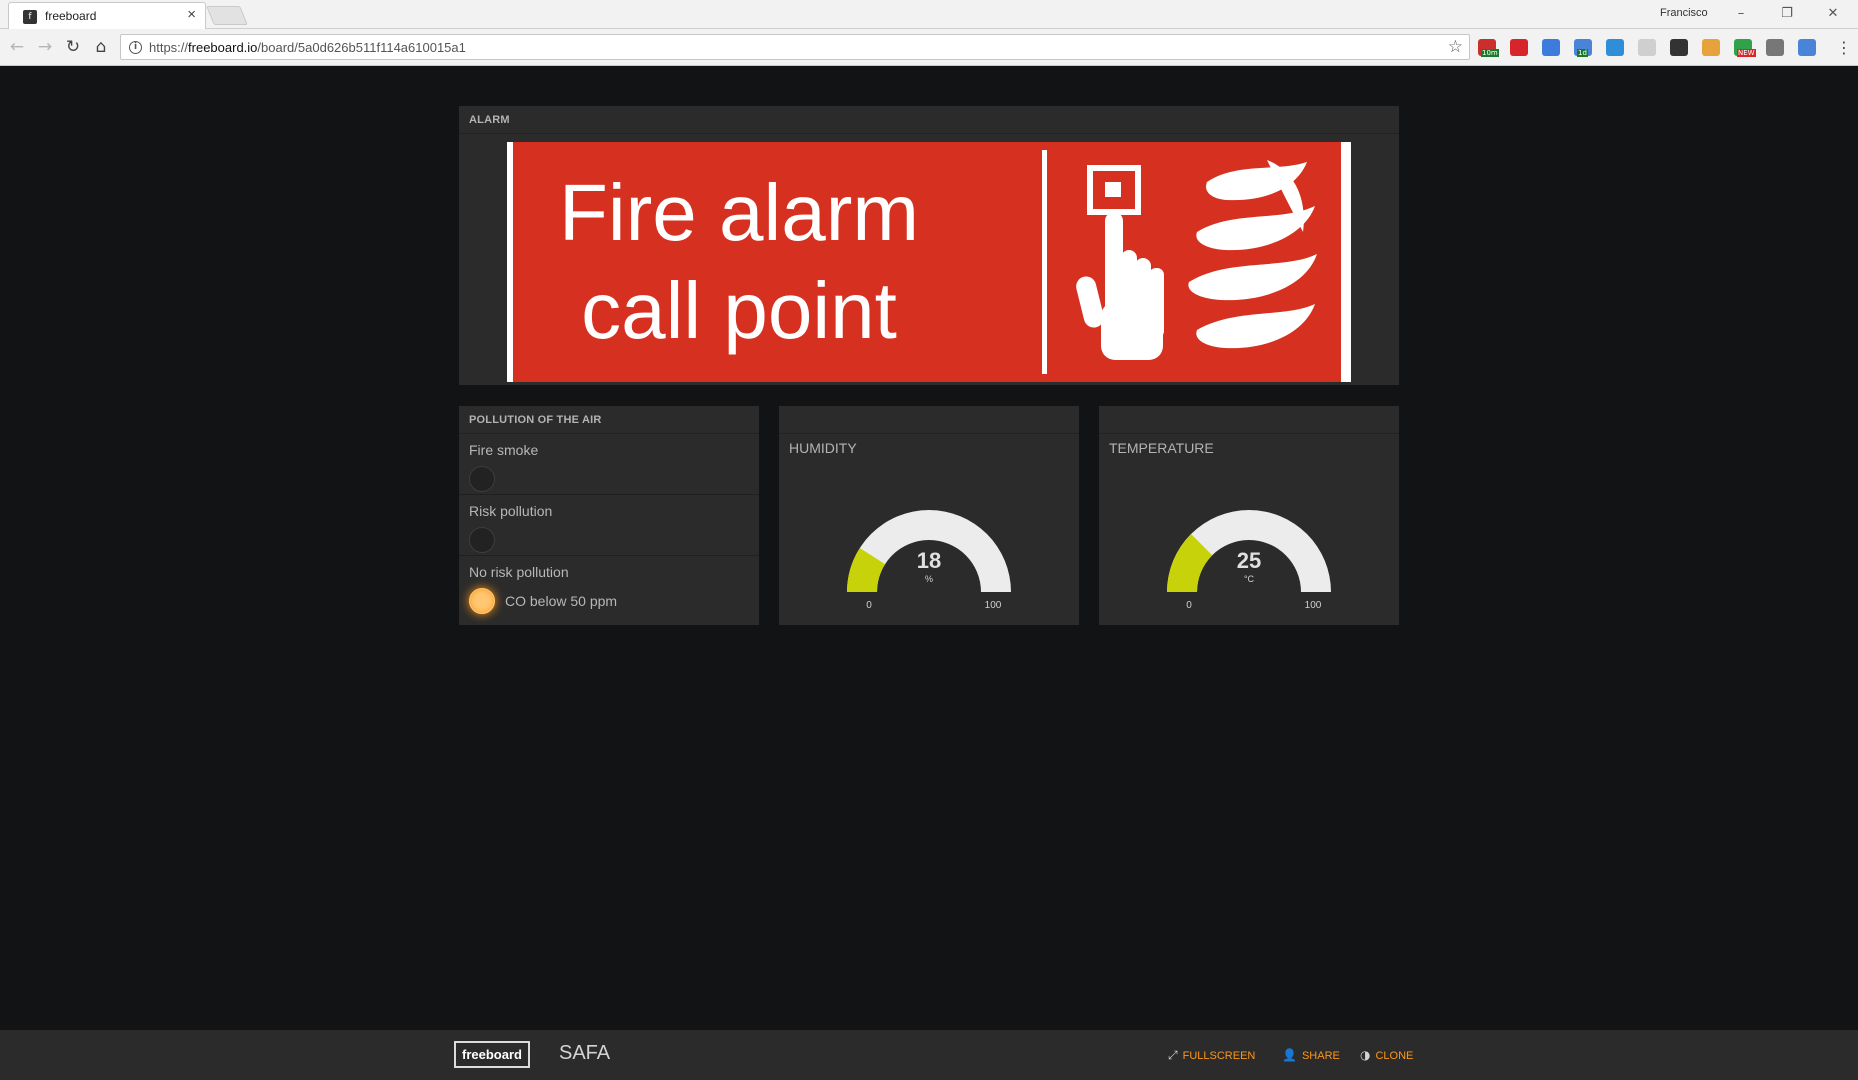 Image resolution: width=1858 pixels, height=1080 pixels. Describe the element at coordinates (739, 310) in the screenshot. I see `sign-line-2: call point` at that location.